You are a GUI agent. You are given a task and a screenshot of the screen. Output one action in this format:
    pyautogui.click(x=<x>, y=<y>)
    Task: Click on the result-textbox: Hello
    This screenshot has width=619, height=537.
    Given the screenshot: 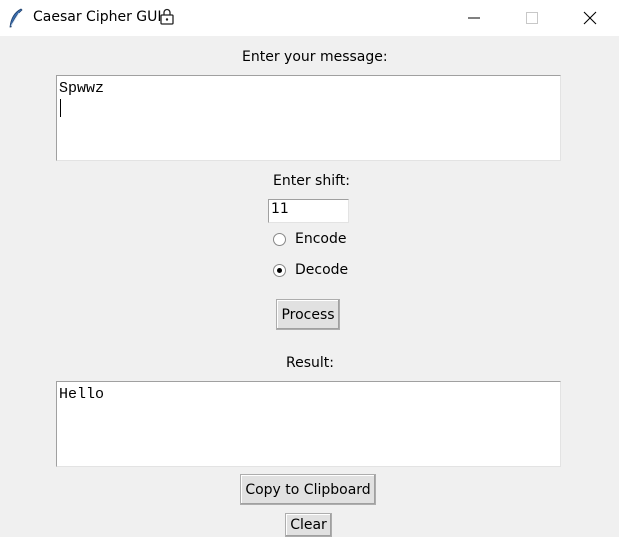 What is the action you would take?
    pyautogui.click(x=308, y=424)
    